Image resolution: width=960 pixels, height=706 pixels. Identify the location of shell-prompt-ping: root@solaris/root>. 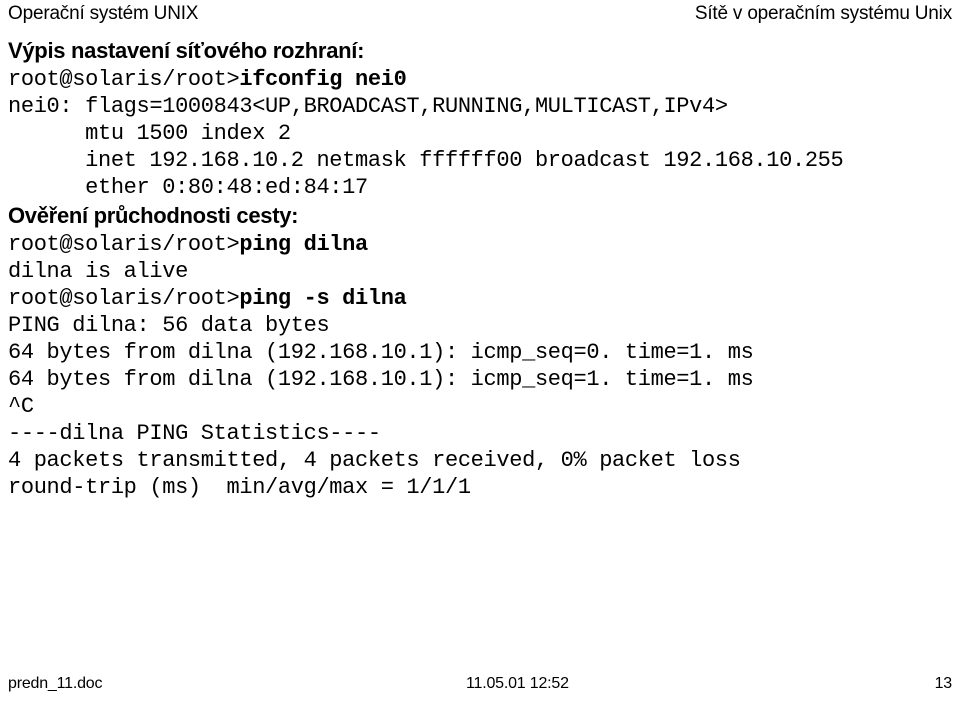
(124, 244).